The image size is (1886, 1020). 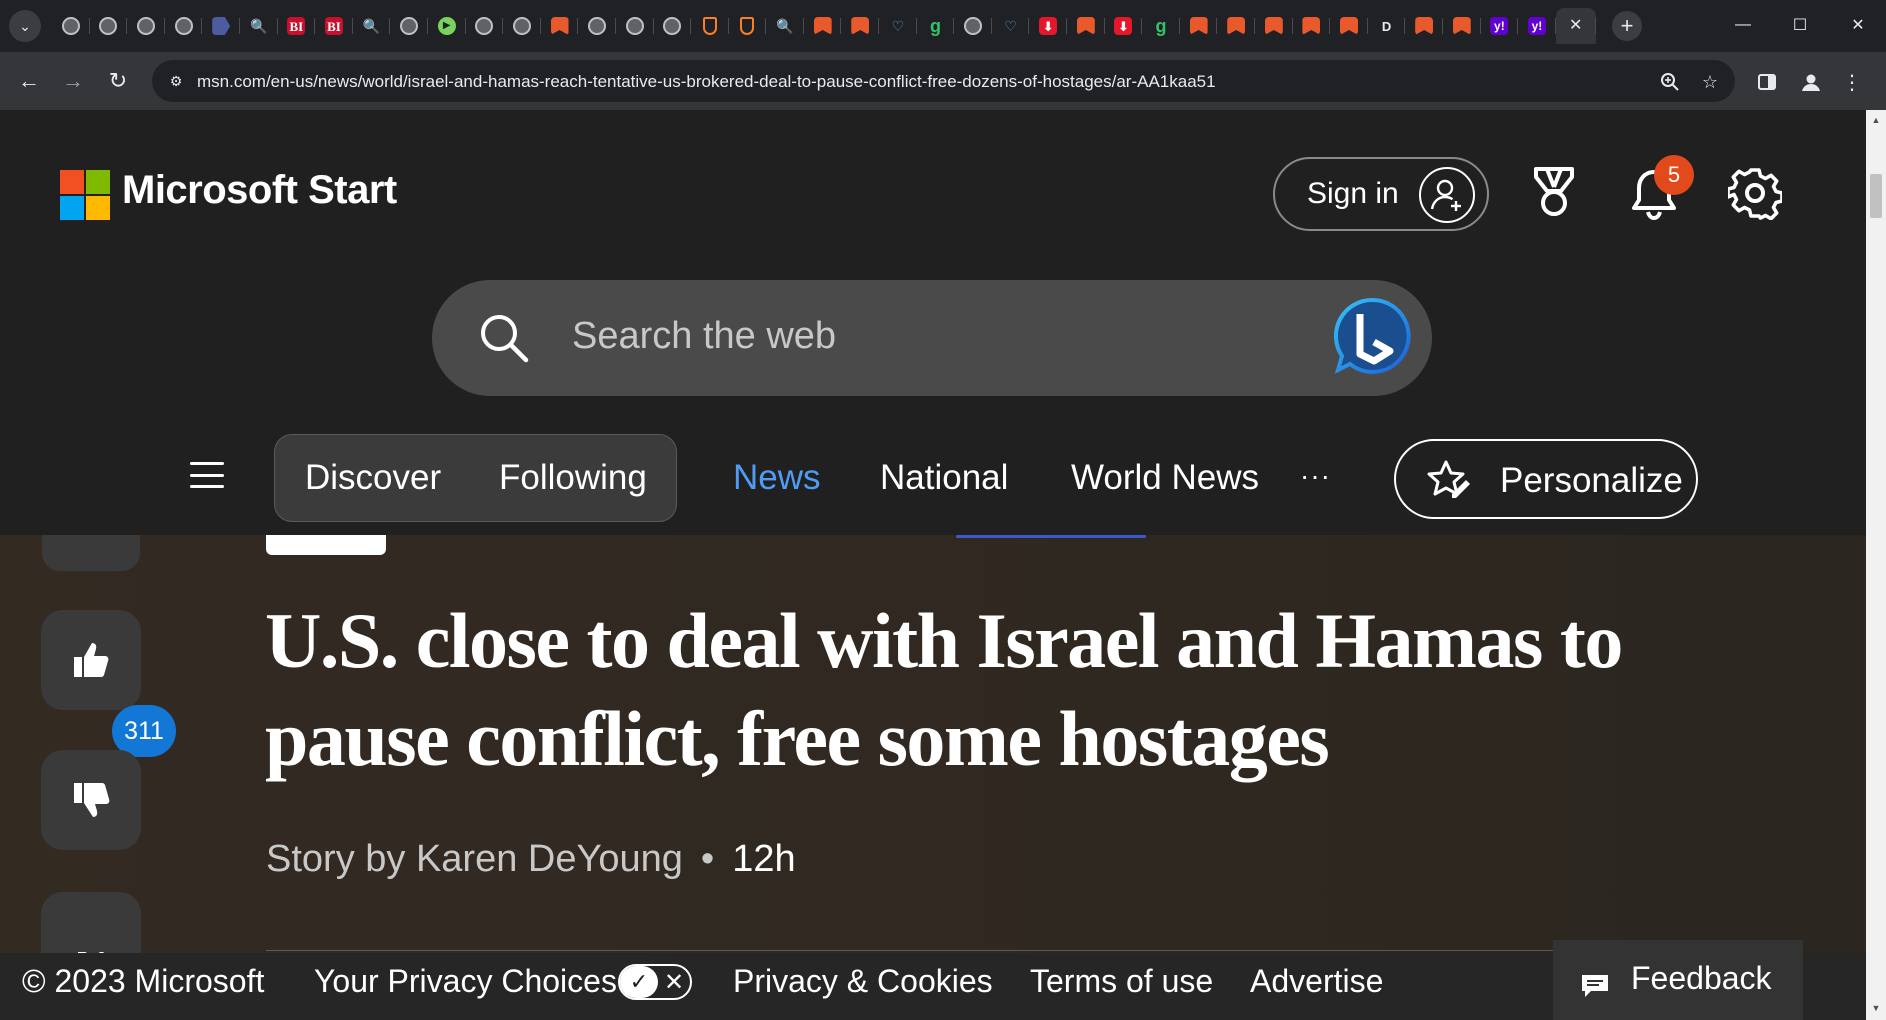 What do you see at coordinates (1121, 981) in the screenshot?
I see `terms-of-use-link: Terms of use` at bounding box center [1121, 981].